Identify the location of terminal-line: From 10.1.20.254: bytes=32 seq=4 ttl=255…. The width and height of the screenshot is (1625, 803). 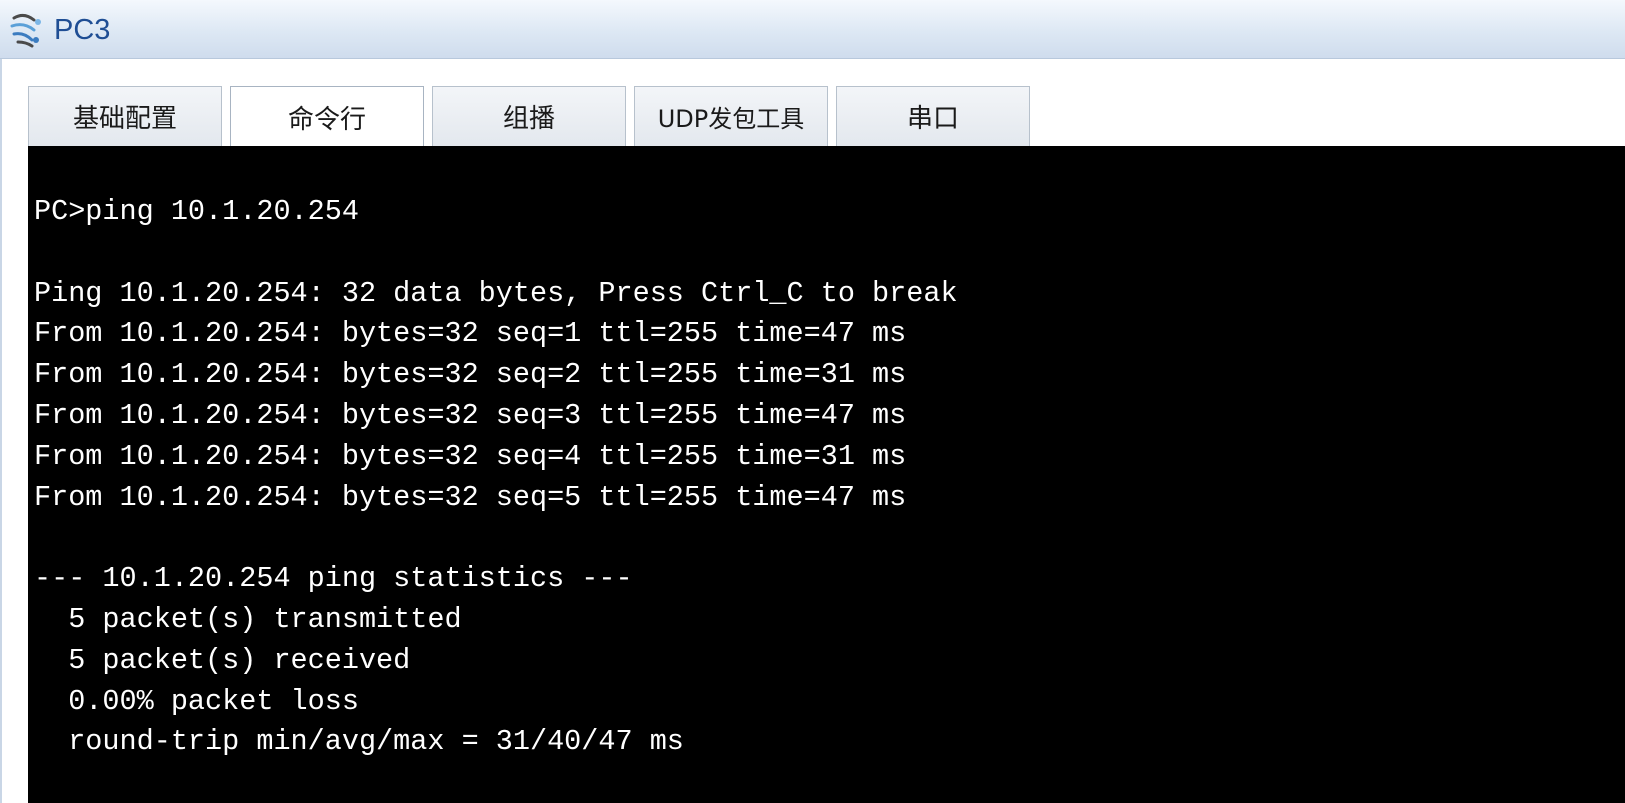
(470, 456).